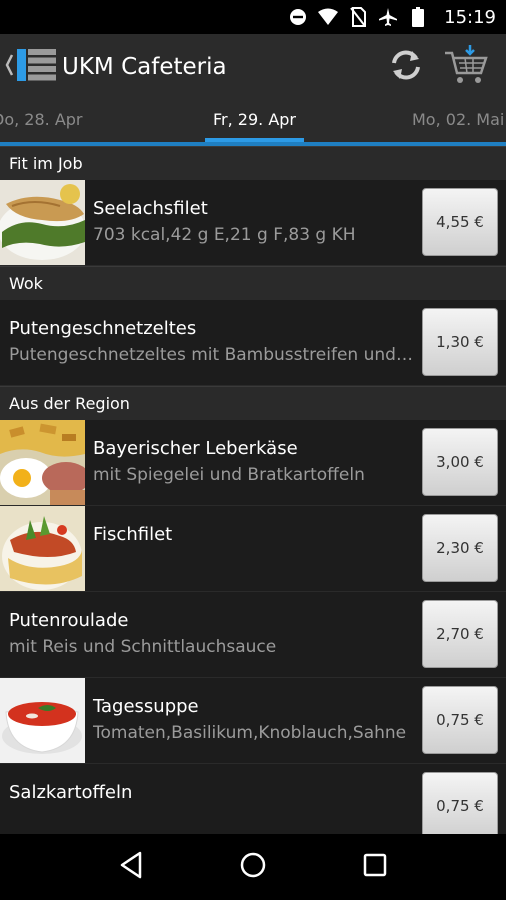 This screenshot has width=506, height=900. Describe the element at coordinates (460, 634) in the screenshot. I see `price-button: 2,70 €` at that location.